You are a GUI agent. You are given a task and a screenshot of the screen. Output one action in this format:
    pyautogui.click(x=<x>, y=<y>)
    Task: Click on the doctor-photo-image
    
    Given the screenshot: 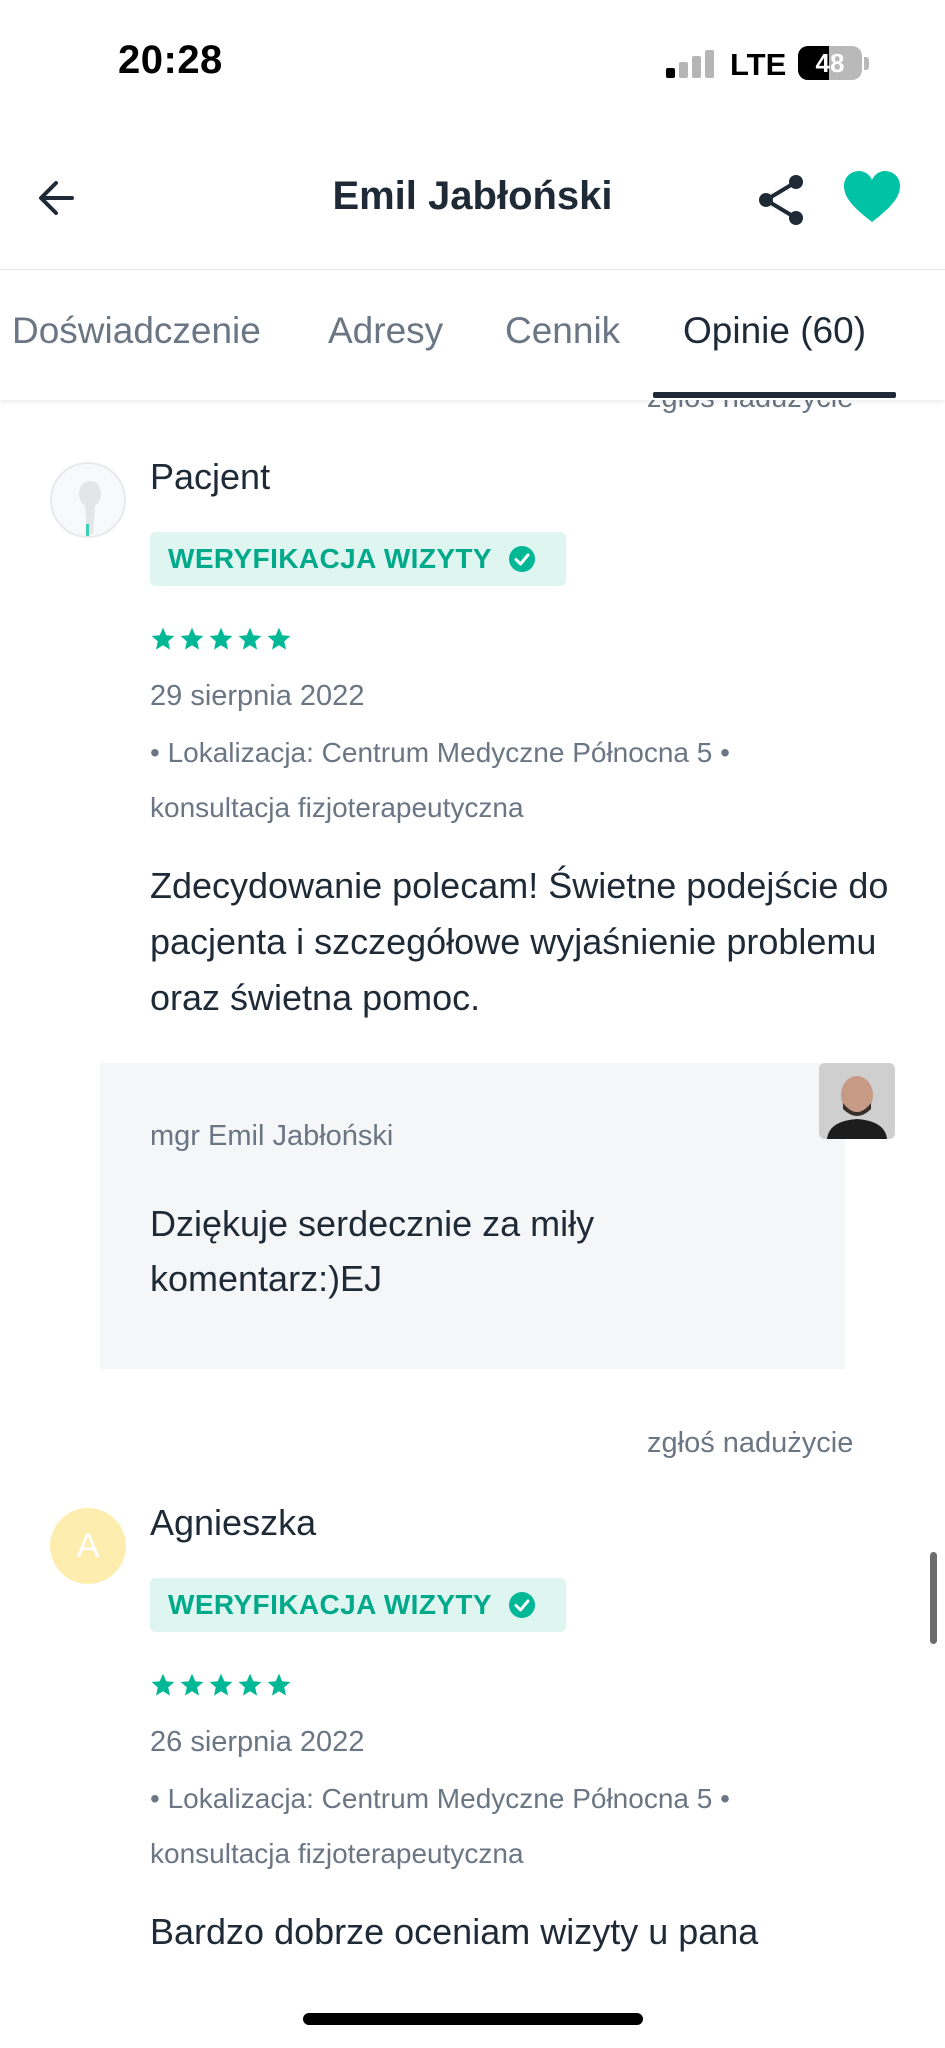 What is the action you would take?
    pyautogui.click(x=857, y=1101)
    